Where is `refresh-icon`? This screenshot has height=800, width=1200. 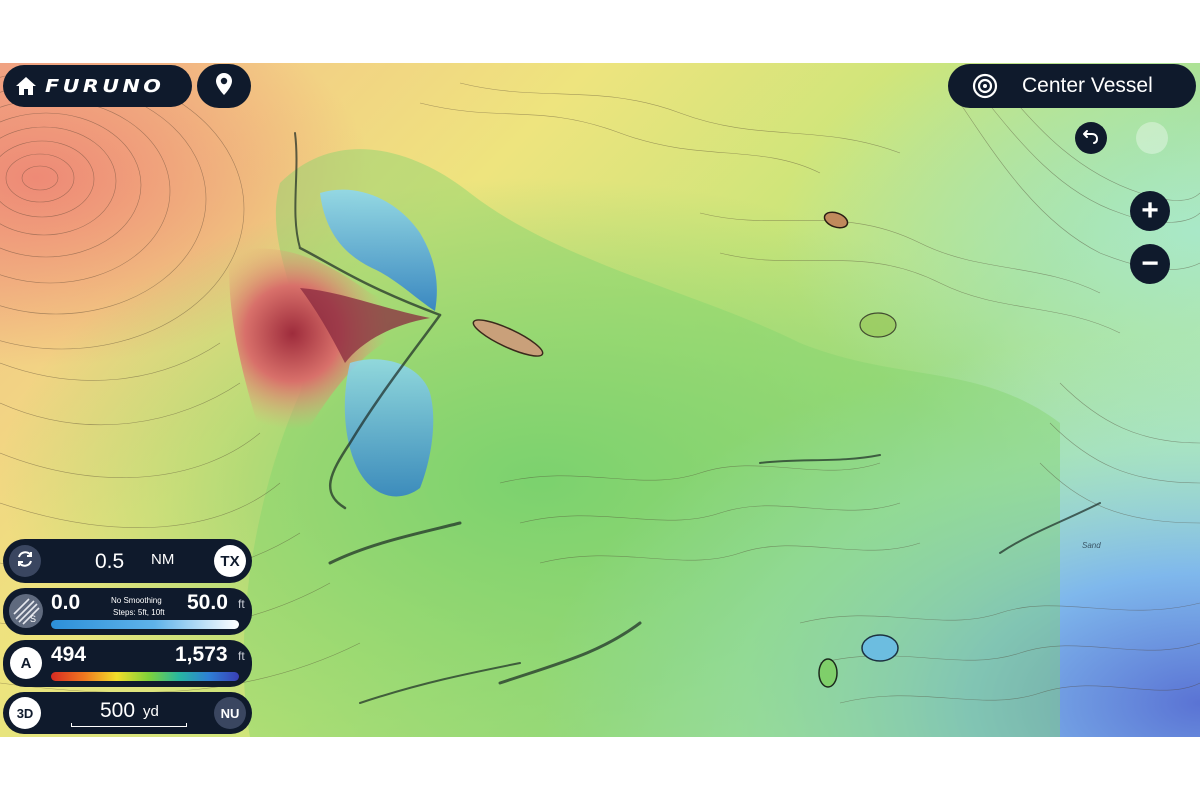
refresh-icon is located at coordinates (25, 561).